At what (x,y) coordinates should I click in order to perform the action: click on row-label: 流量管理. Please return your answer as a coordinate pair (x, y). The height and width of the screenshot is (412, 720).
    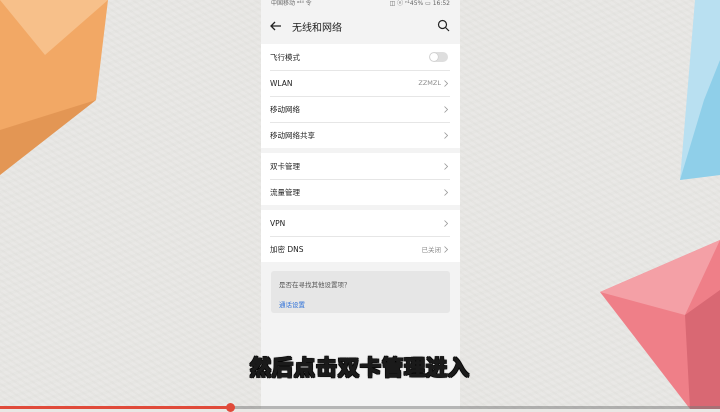
    Looking at the image, I should click on (285, 192).